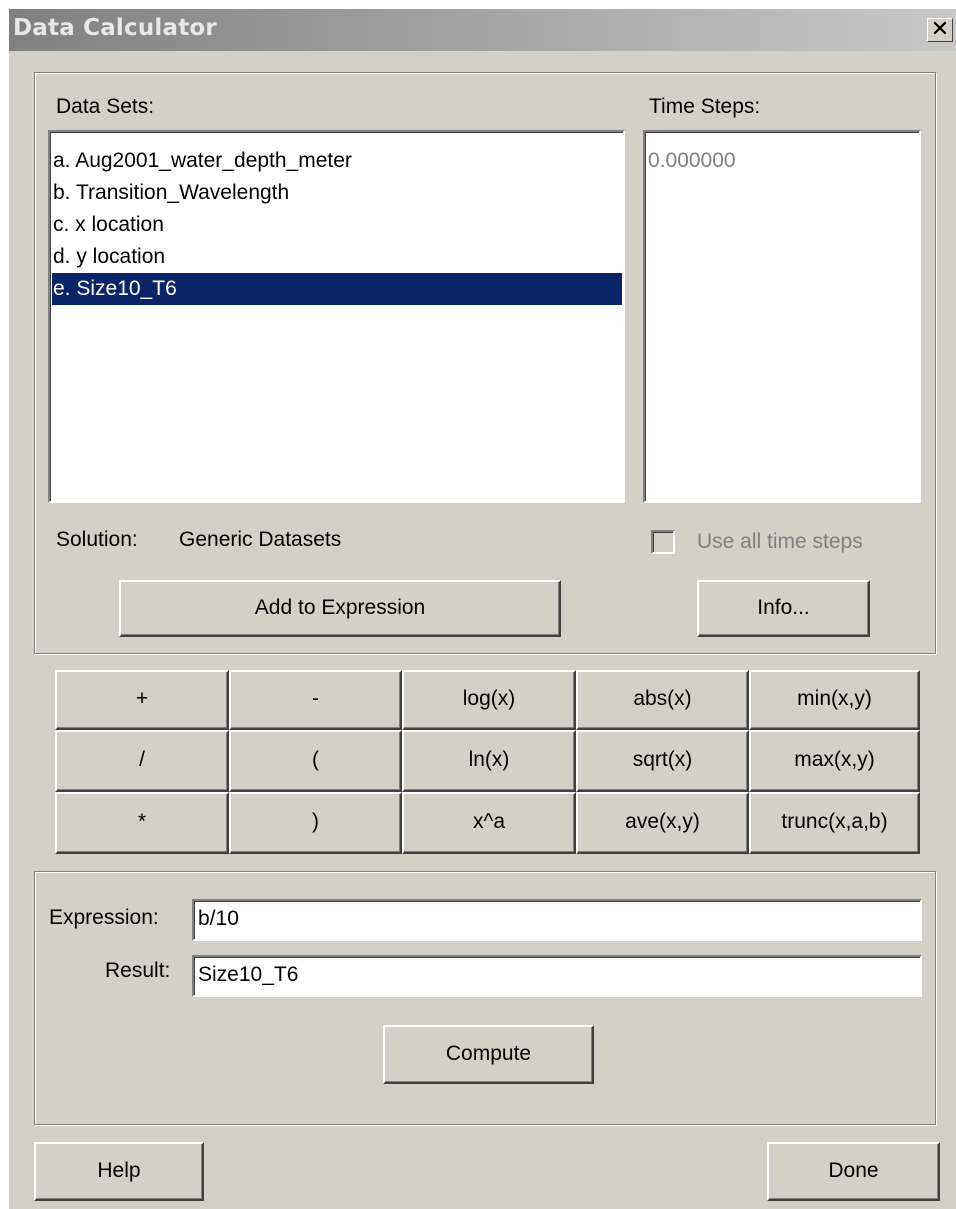 The image size is (956, 1209). I want to click on open-paren-button: (, so click(315, 761).